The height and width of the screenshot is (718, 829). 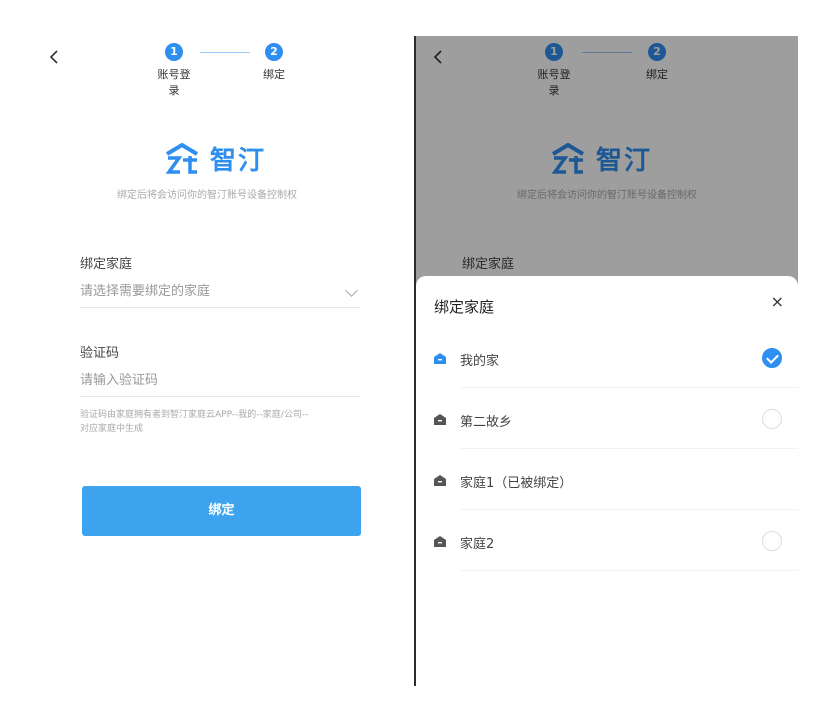 What do you see at coordinates (607, 358) in the screenshot?
I see `home-option-my-home: 我的家` at bounding box center [607, 358].